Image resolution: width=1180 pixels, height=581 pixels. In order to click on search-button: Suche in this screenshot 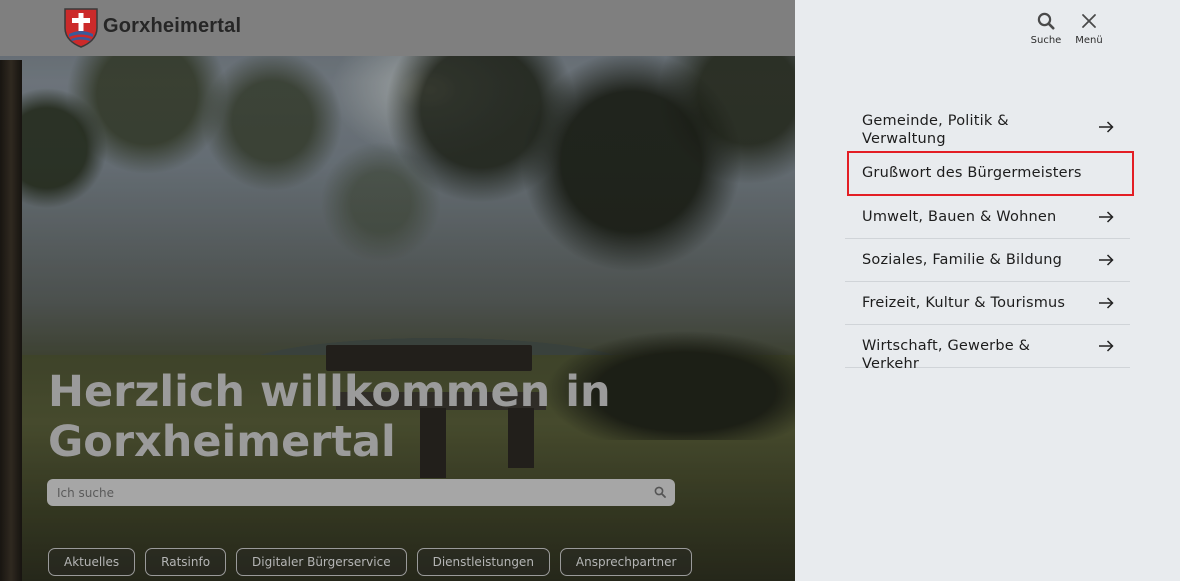, I will do `click(1046, 29)`.